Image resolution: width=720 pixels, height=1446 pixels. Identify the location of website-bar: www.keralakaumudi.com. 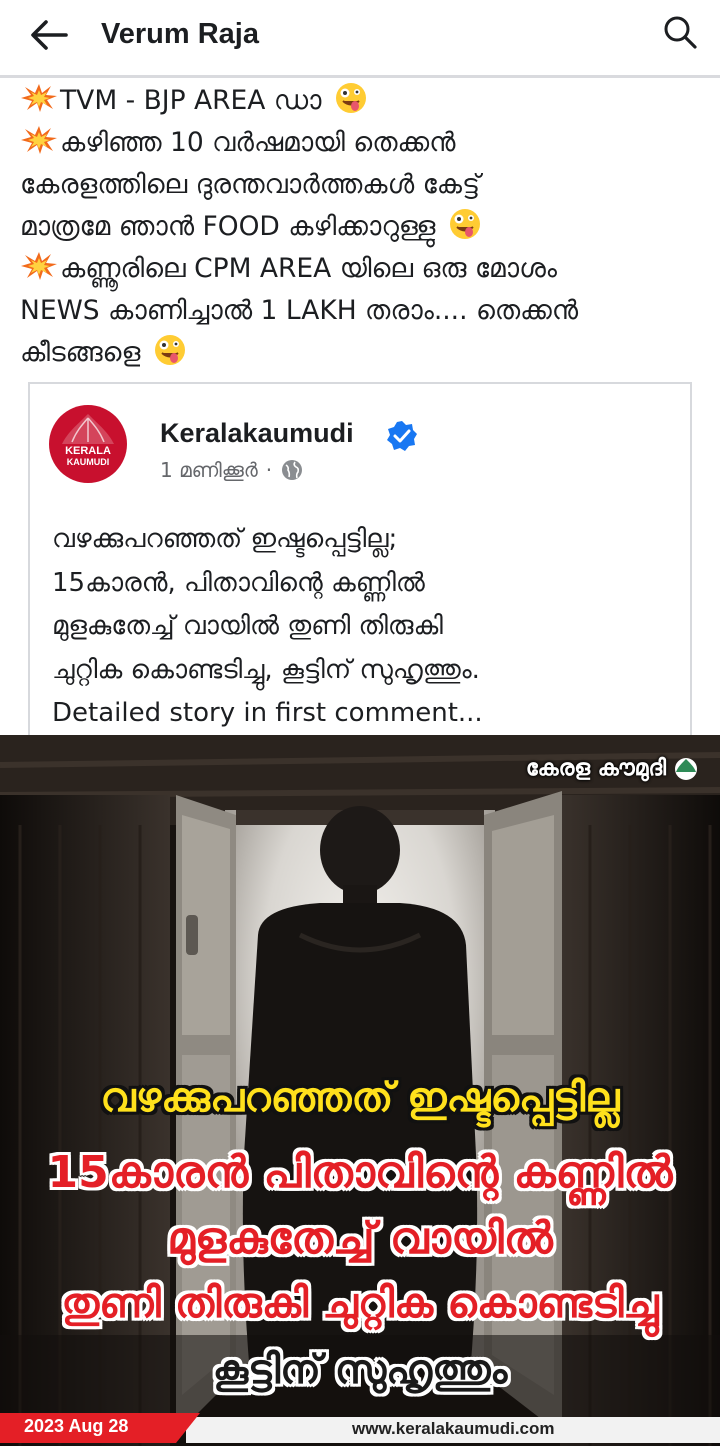
(453, 1430).